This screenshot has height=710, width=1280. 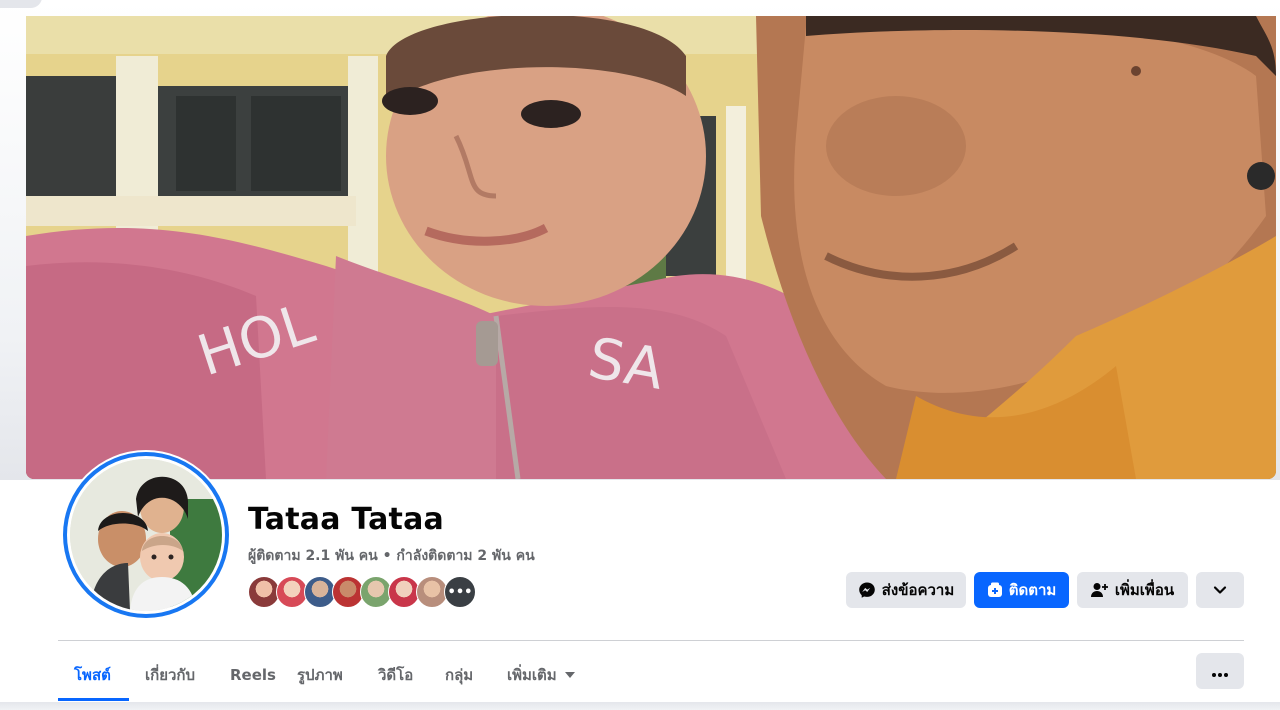 I want to click on tab-photos: รูปภาพ, so click(x=320, y=675).